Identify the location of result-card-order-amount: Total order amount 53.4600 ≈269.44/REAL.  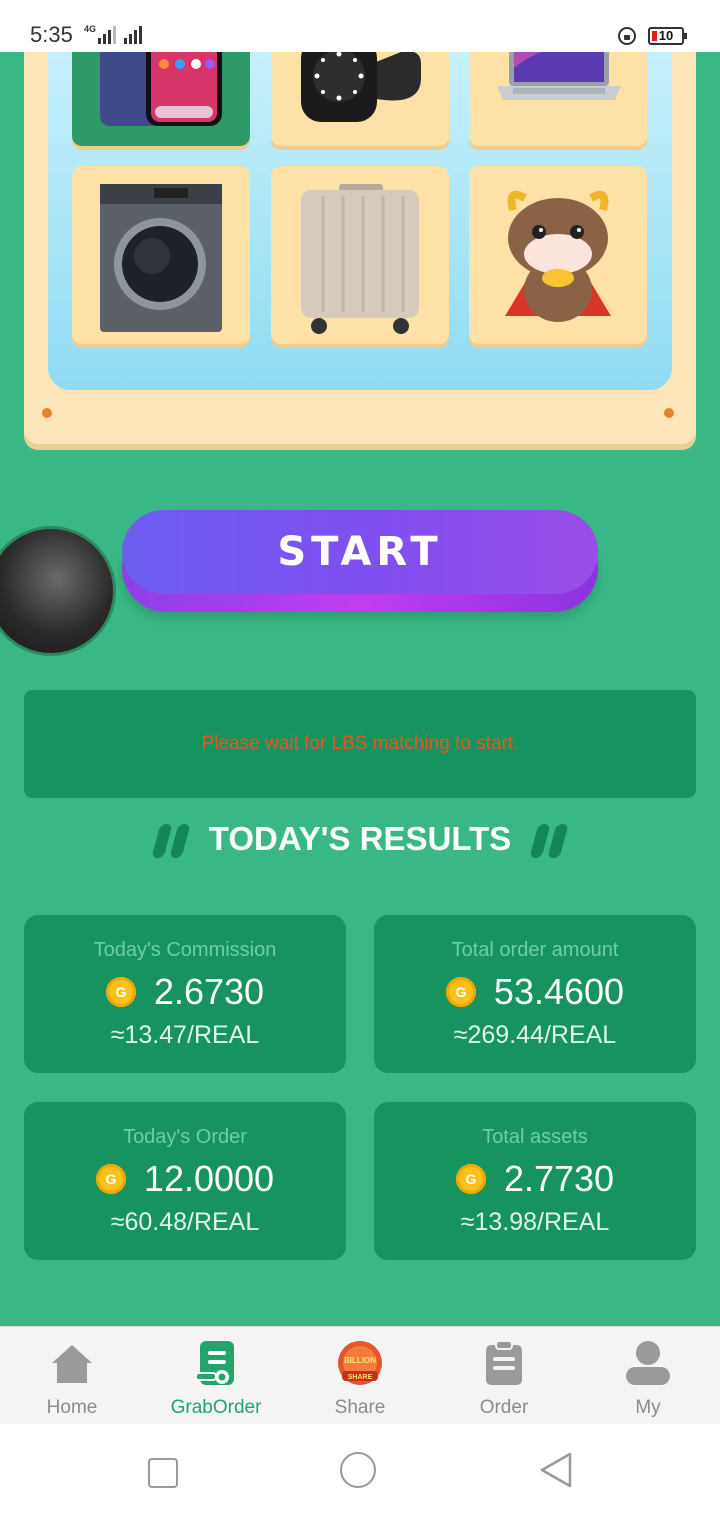
(535, 994).